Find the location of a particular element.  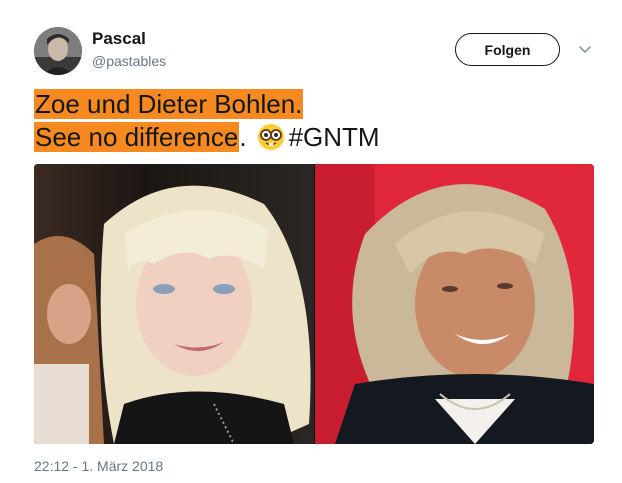

user-name: Pascal is located at coordinates (119, 39).